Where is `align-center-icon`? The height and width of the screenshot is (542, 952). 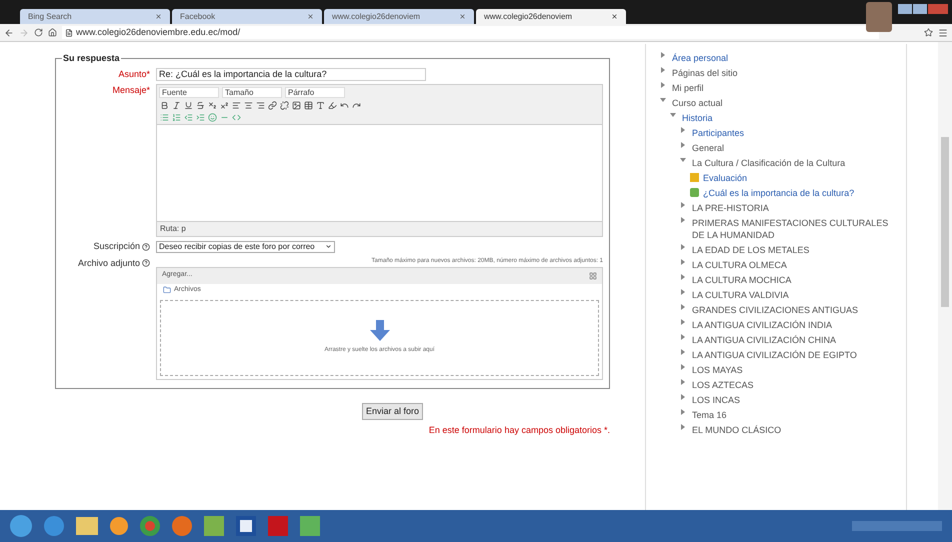
align-center-icon is located at coordinates (248, 105).